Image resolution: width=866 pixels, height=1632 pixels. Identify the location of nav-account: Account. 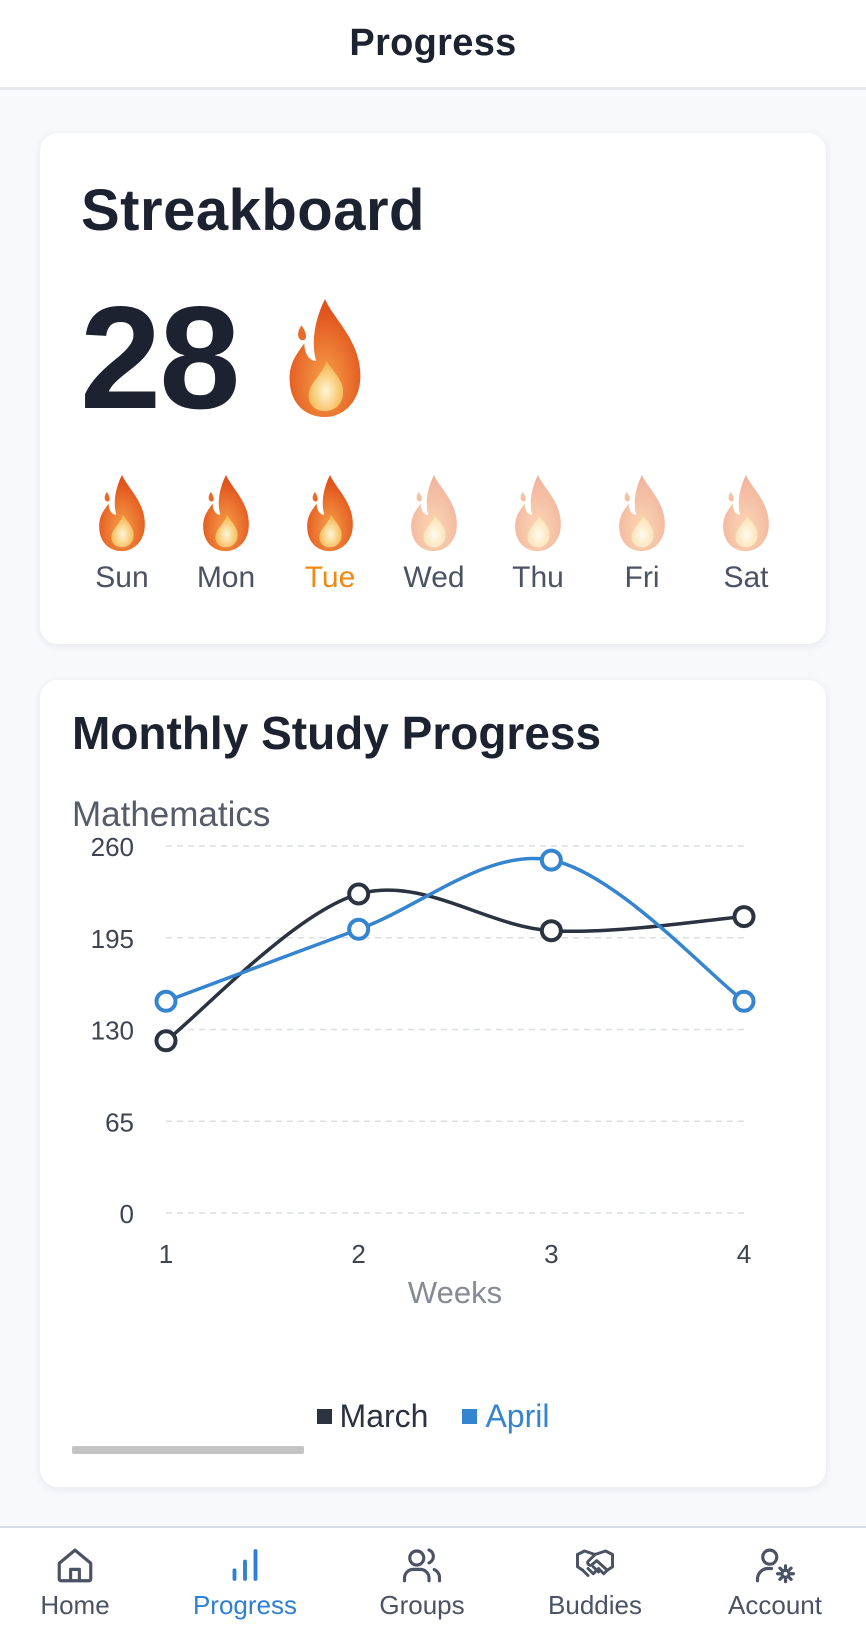
(775, 1580).